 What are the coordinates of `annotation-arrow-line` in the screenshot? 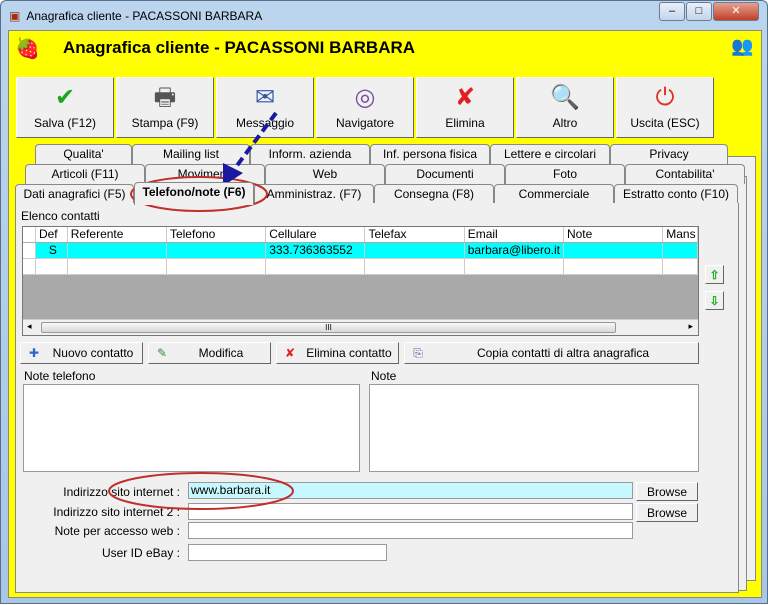 It's located at (254, 142).